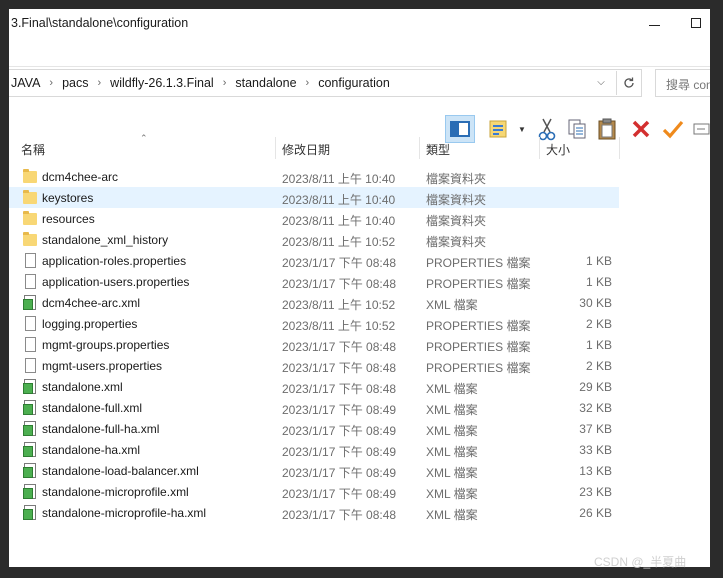 The image size is (723, 578). What do you see at coordinates (101, 429) in the screenshot?
I see `file-name: standalone-full-ha.xml` at bounding box center [101, 429].